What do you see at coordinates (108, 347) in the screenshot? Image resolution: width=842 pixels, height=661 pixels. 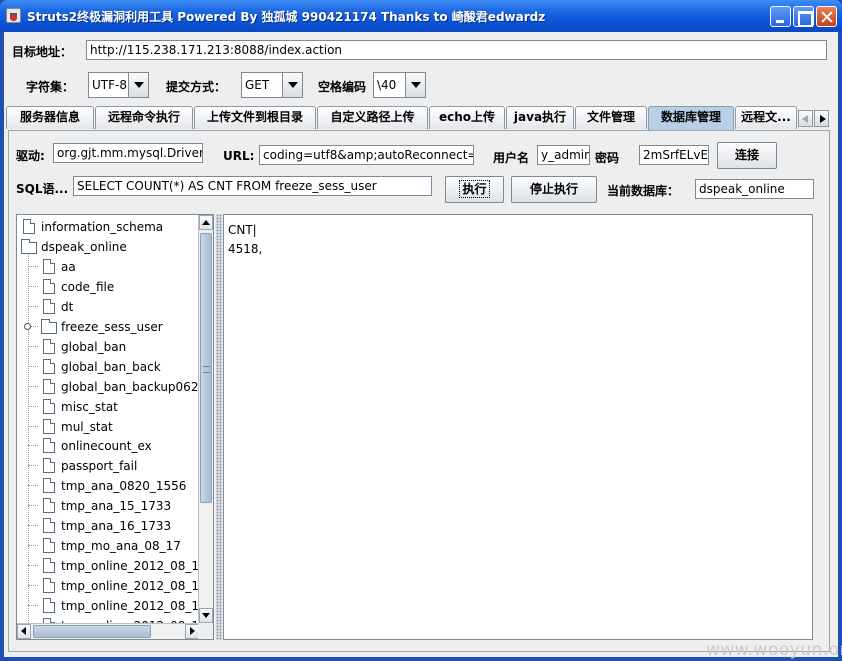 I see `tree-table-node: global_ban` at bounding box center [108, 347].